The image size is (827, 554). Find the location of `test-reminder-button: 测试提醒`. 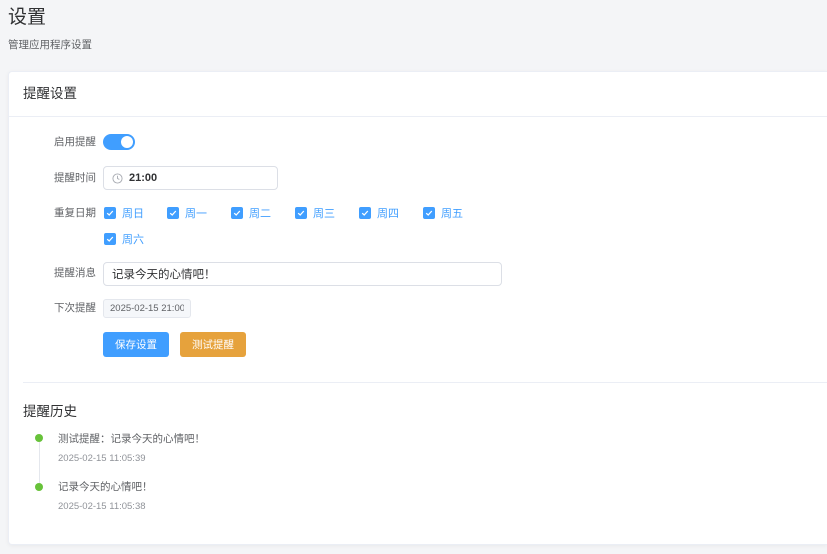

test-reminder-button: 测试提醒 is located at coordinates (213, 344).